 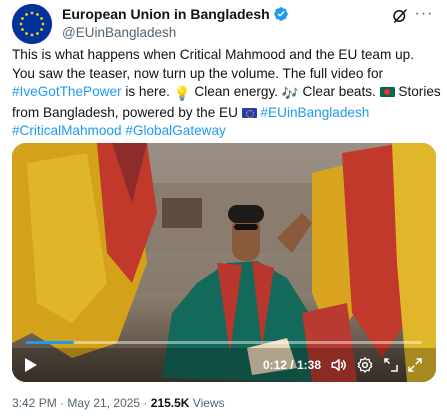 I want to click on views-label: Views, so click(x=207, y=403).